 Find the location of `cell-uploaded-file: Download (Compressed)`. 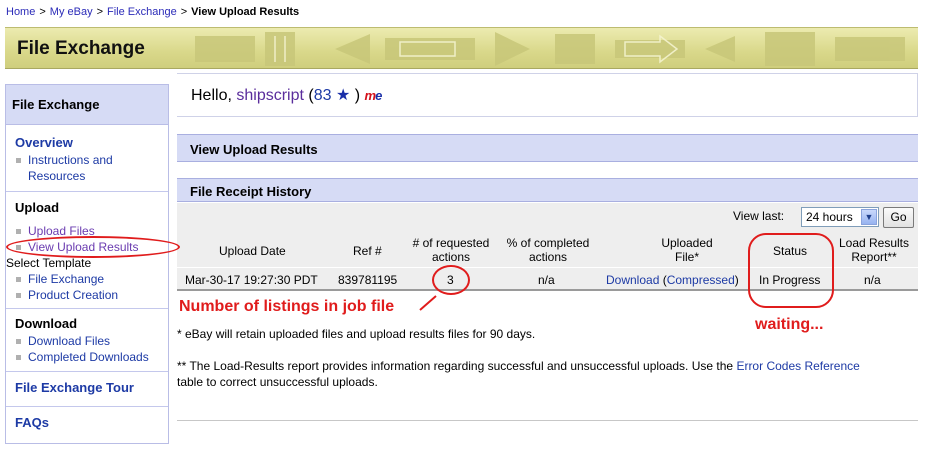

cell-uploaded-file: Download (Compressed) is located at coordinates (672, 280).